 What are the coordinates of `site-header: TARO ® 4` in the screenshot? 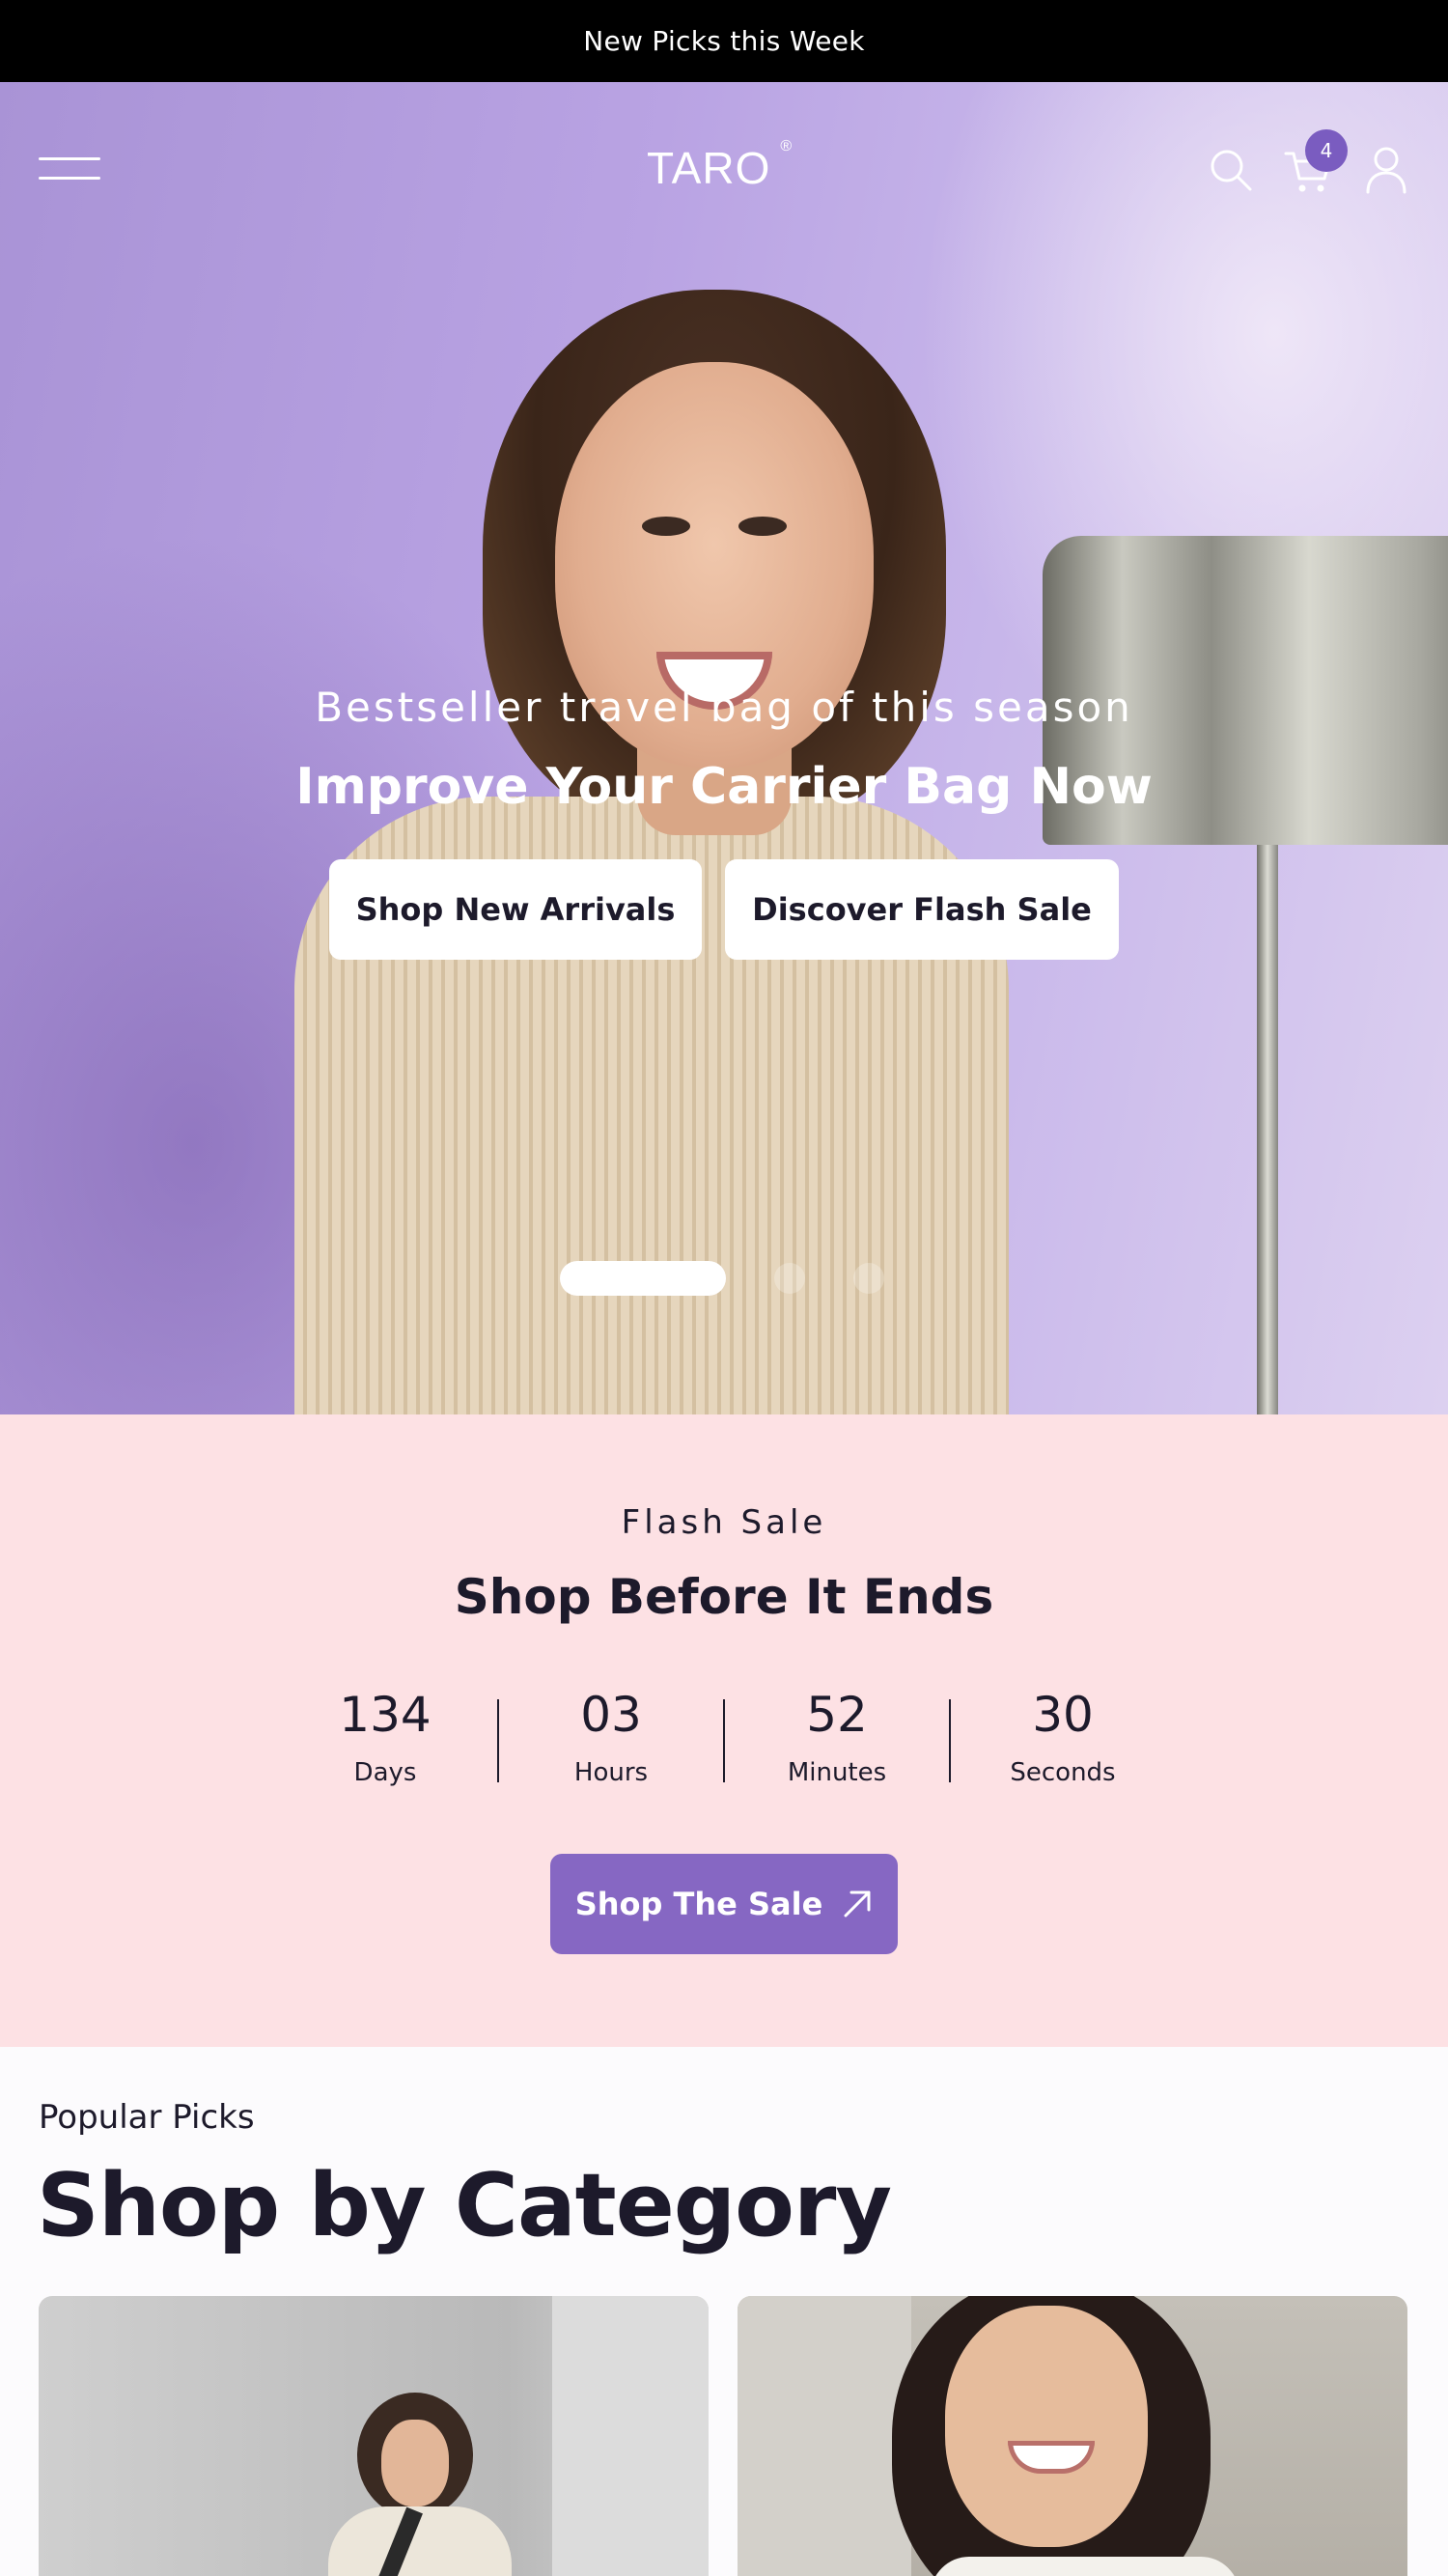 It's located at (724, 169).